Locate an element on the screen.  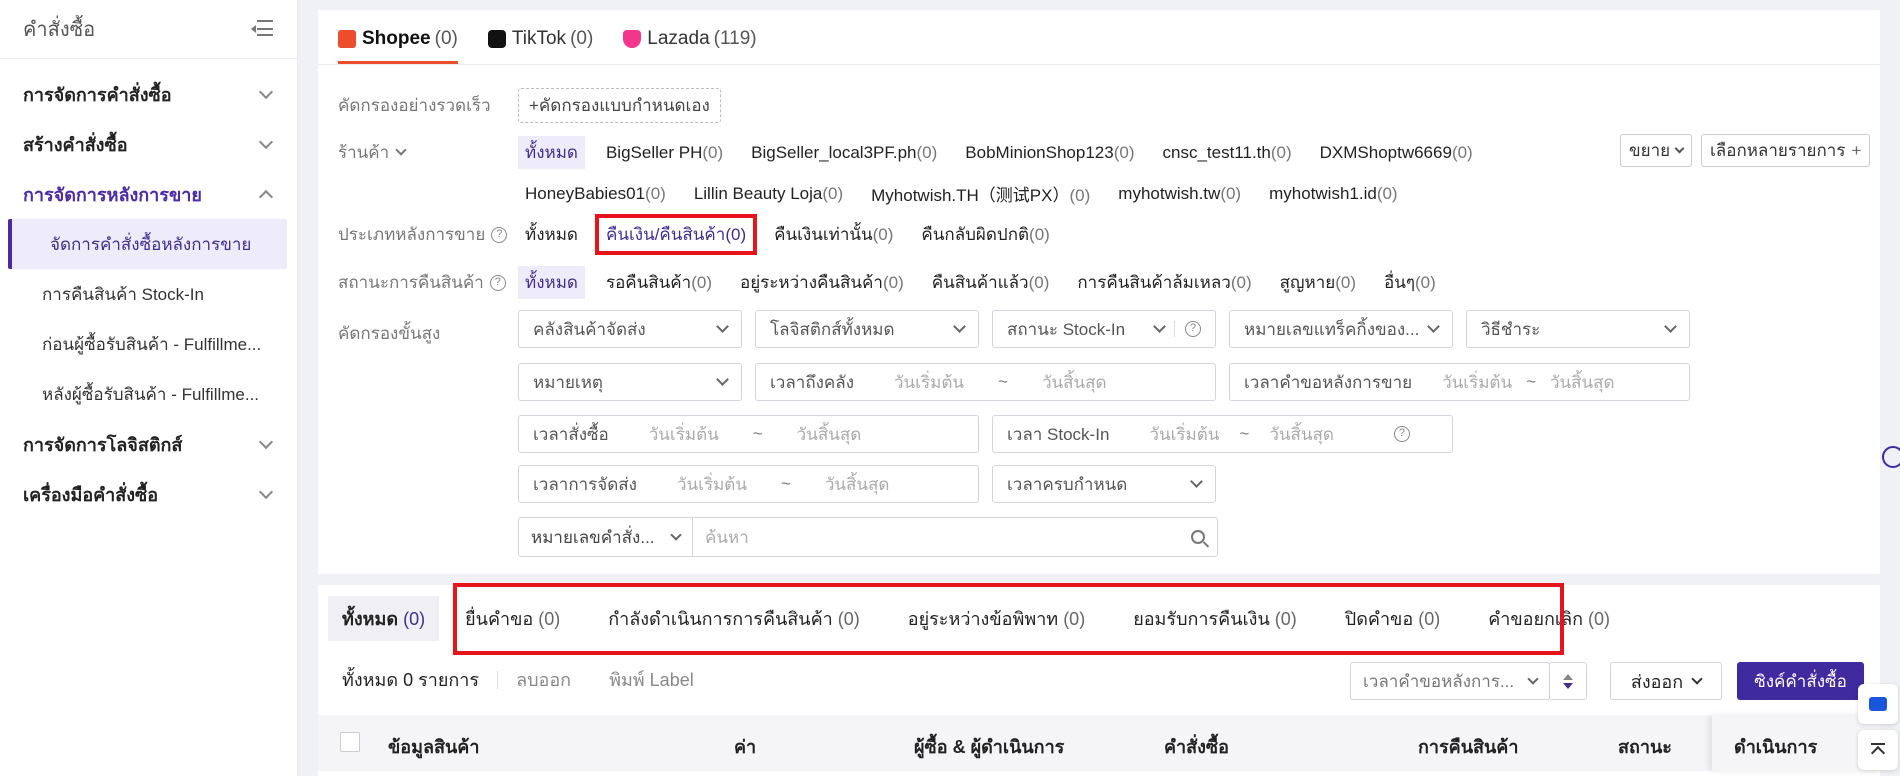
shop-chip: BigSeller PH(0) is located at coordinates (664, 153).